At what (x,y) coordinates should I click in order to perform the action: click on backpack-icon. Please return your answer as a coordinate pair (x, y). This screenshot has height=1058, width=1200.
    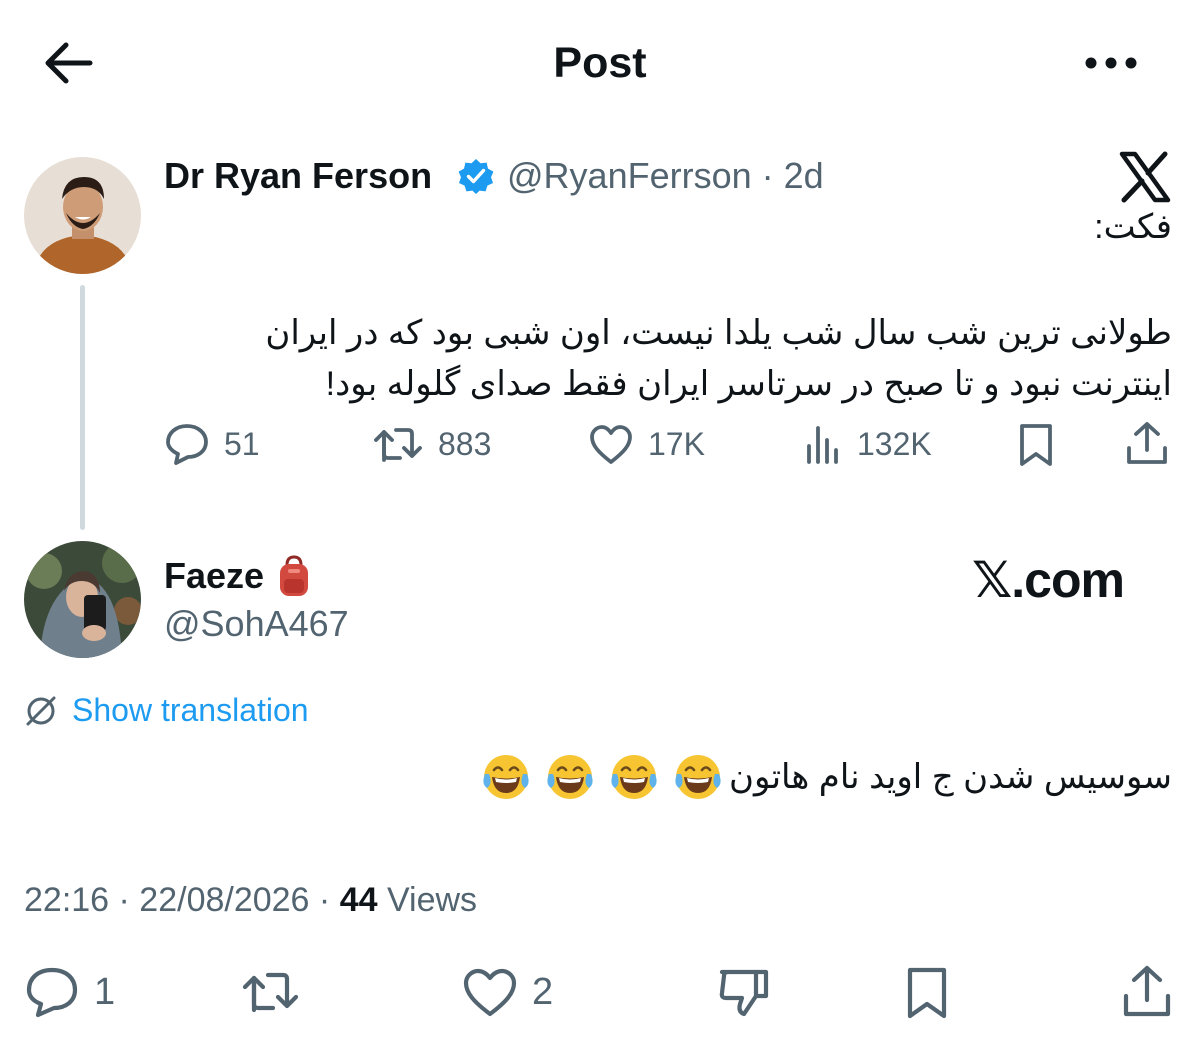
    Looking at the image, I should click on (294, 576).